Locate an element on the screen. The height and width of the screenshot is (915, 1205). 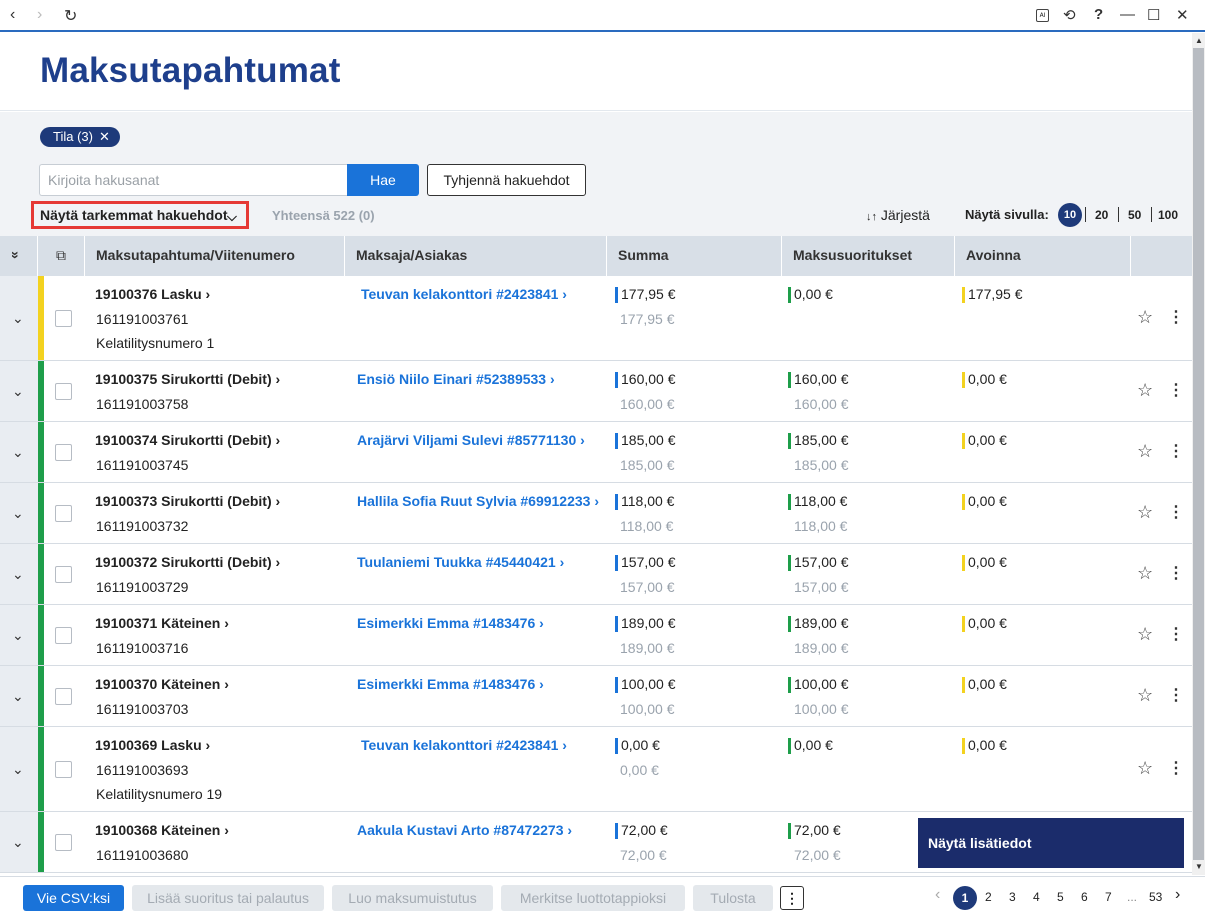
filter-chip-status: Tila (3) ✕ is located at coordinates (80, 137).